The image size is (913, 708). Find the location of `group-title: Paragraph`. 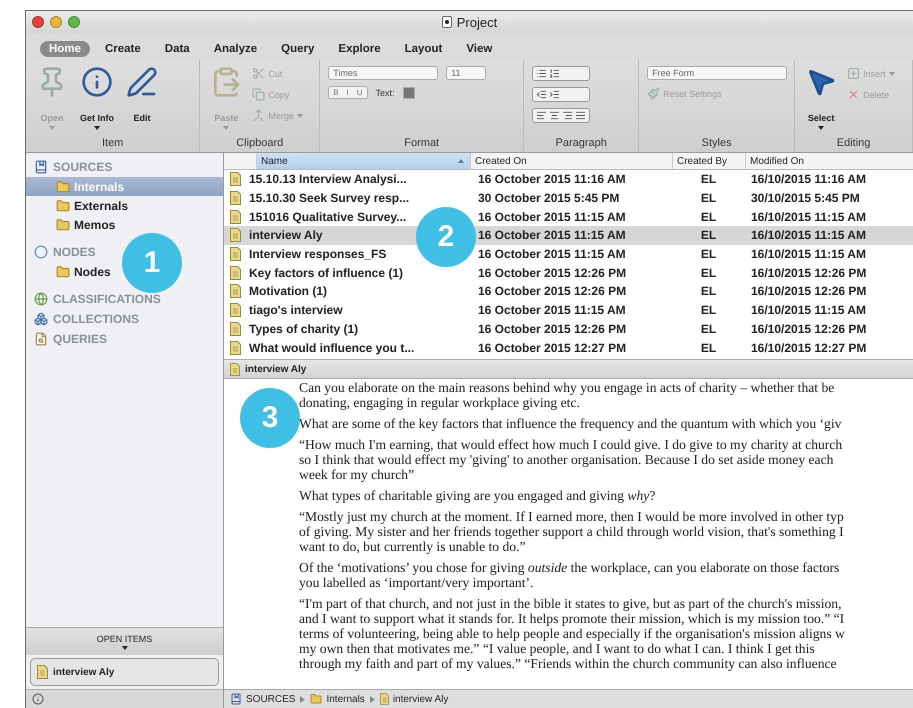

group-title: Paragraph is located at coordinates (581, 144).